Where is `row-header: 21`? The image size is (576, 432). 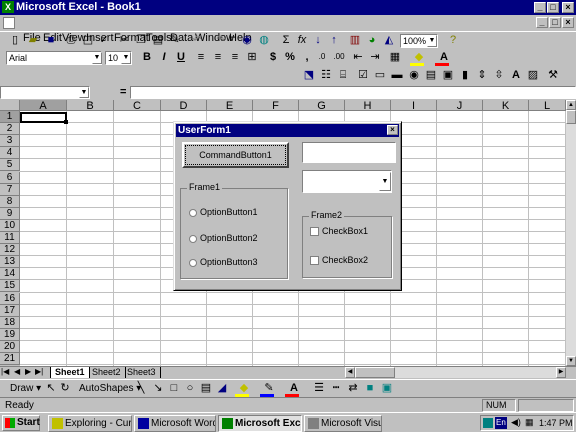 row-header: 21 is located at coordinates (10, 359).